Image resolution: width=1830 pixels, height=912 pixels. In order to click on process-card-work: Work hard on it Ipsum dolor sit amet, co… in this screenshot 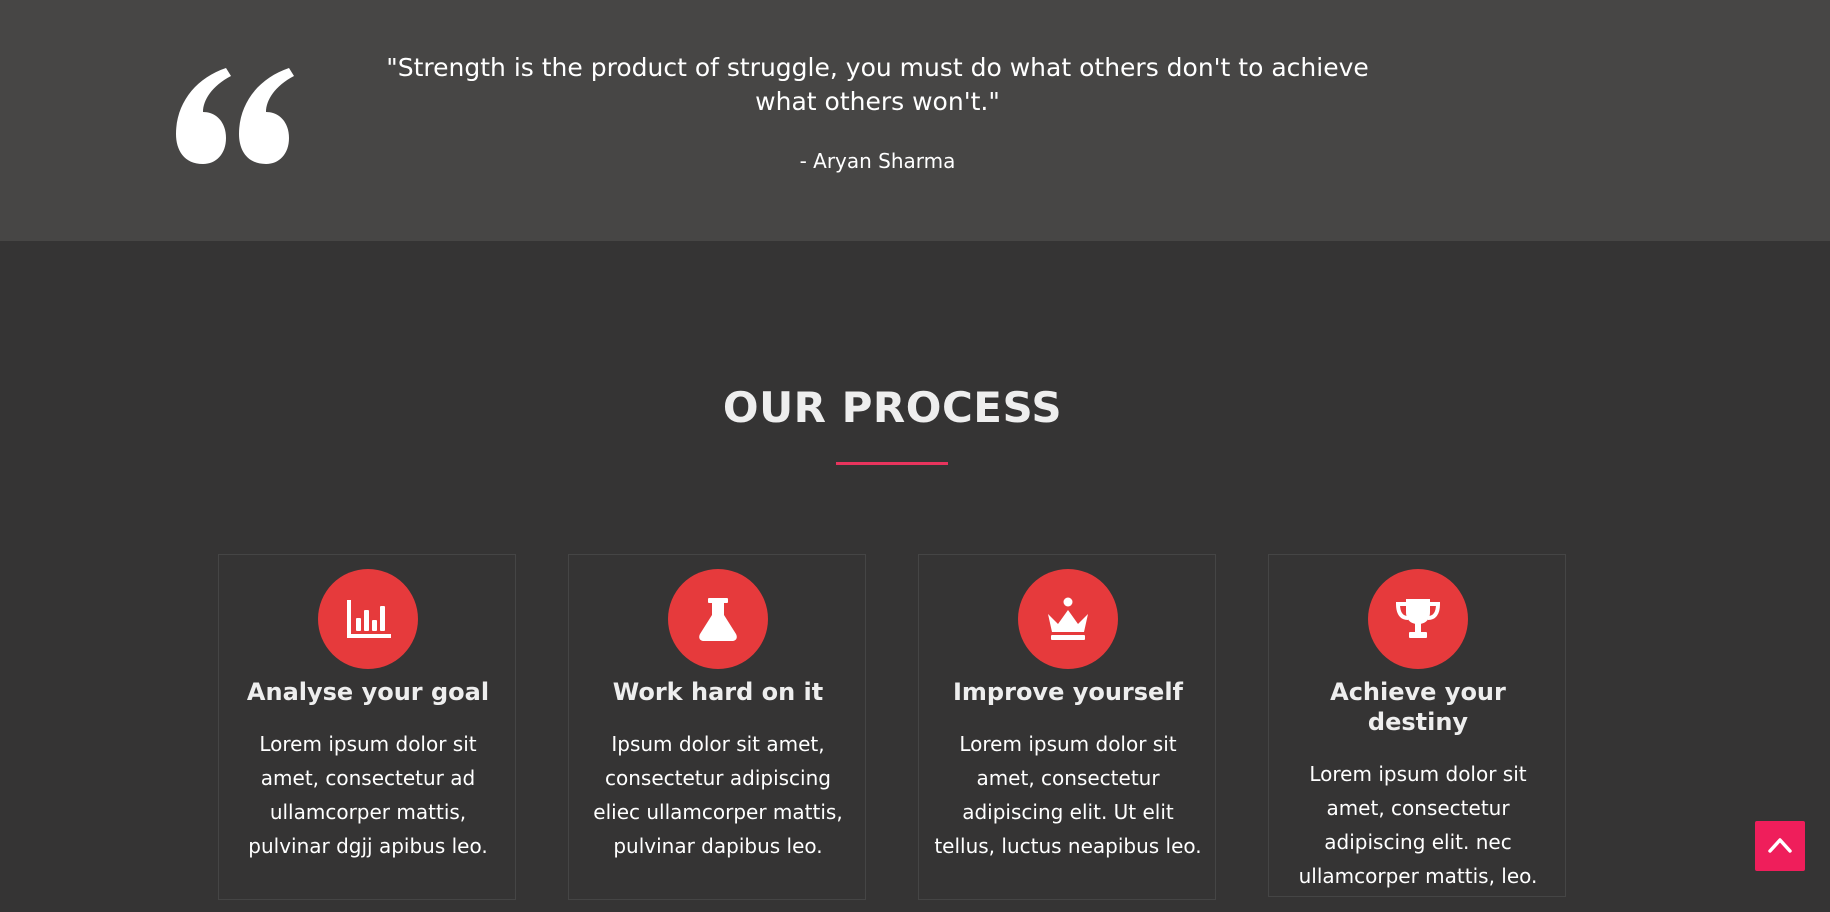, I will do `click(717, 727)`.